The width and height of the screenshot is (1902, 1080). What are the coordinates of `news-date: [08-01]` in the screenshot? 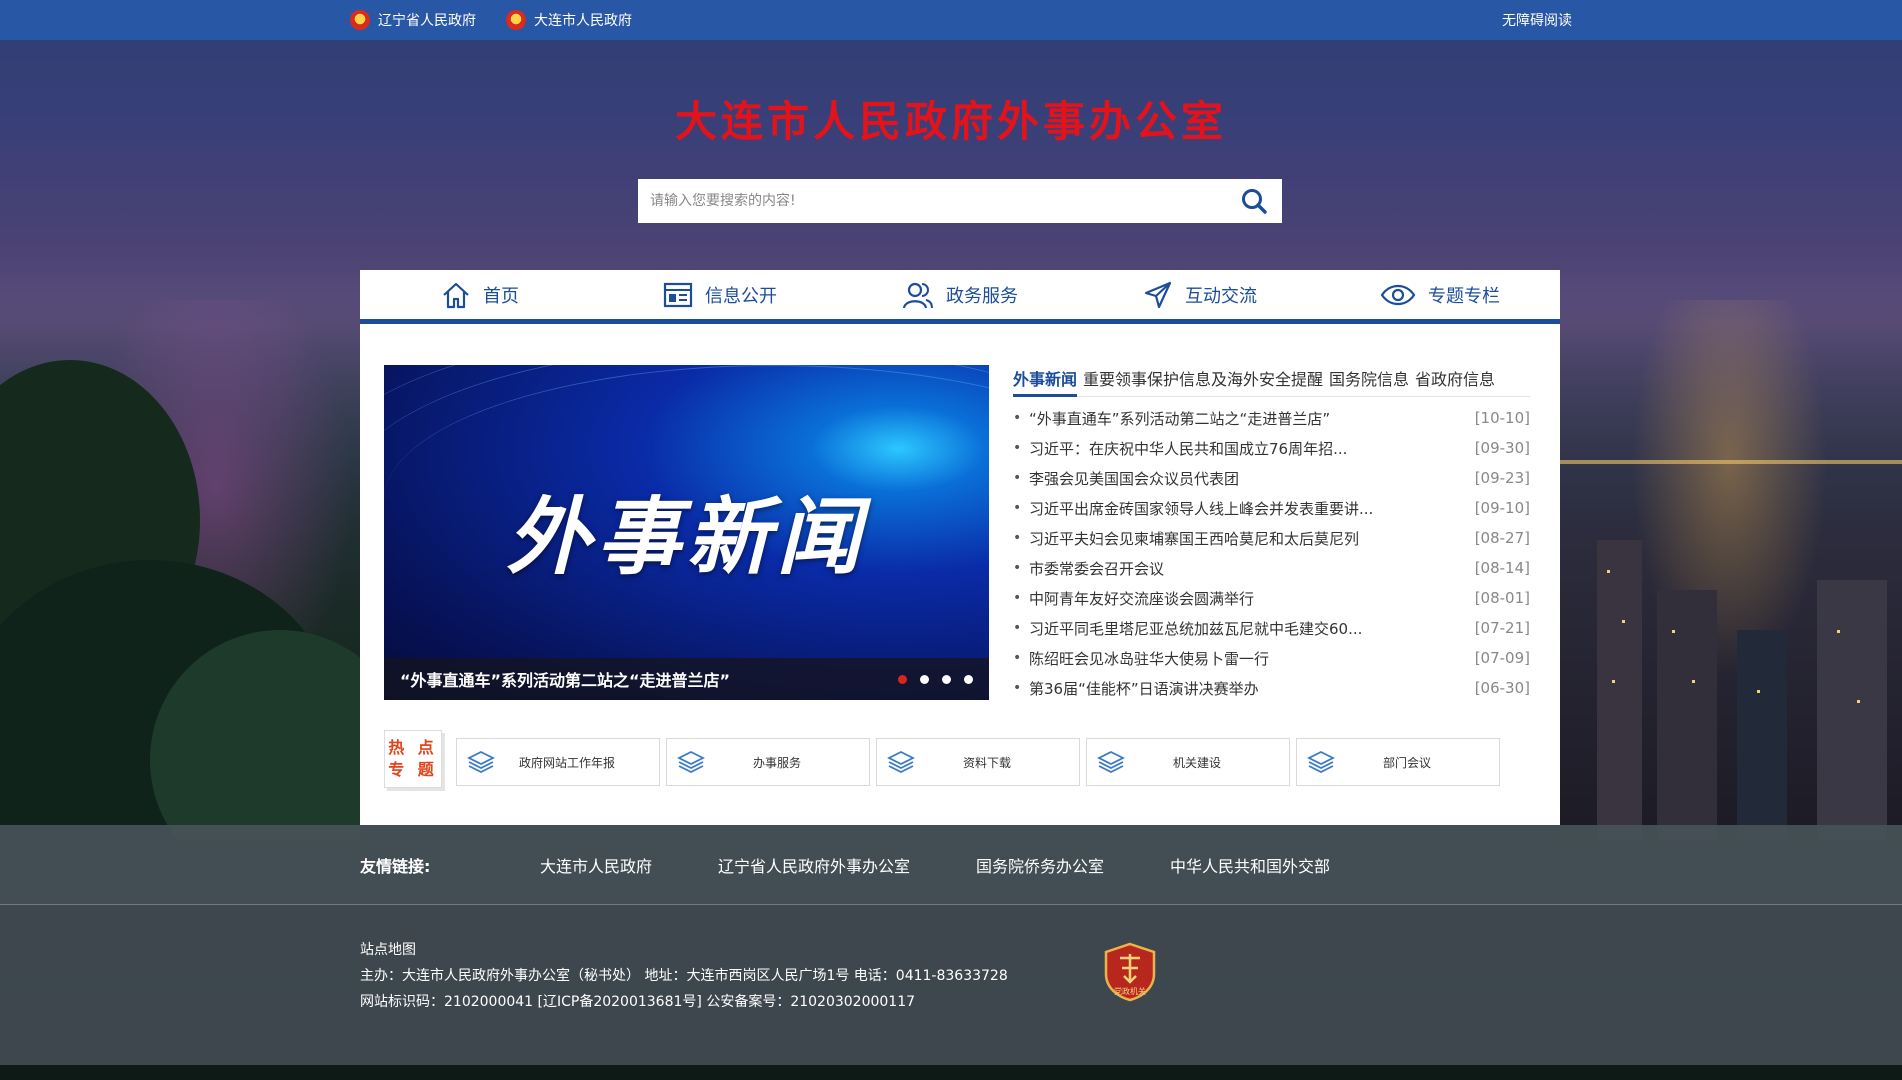 It's located at (1502, 598).